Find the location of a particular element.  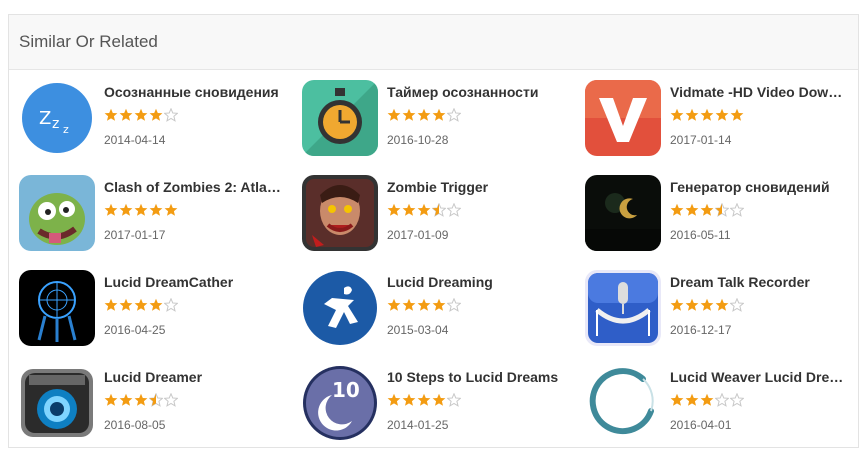

app-date: 2016-04-25 is located at coordinates (135, 330).